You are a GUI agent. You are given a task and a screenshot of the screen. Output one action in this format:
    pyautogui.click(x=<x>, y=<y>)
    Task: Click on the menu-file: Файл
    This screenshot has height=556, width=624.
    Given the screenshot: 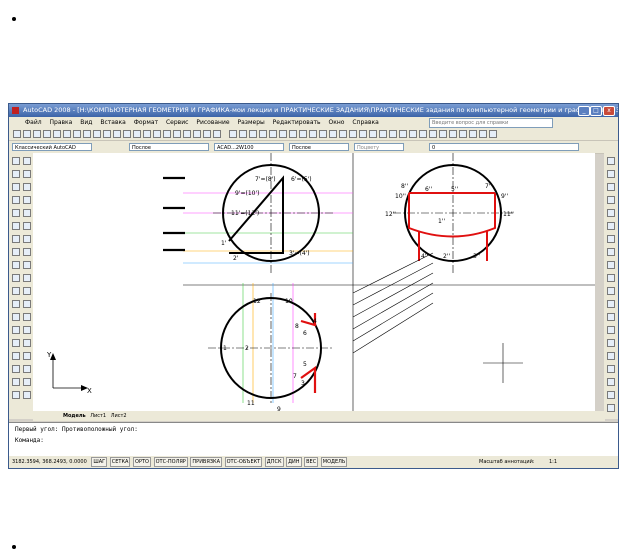 What is the action you would take?
    pyautogui.click(x=33, y=122)
    